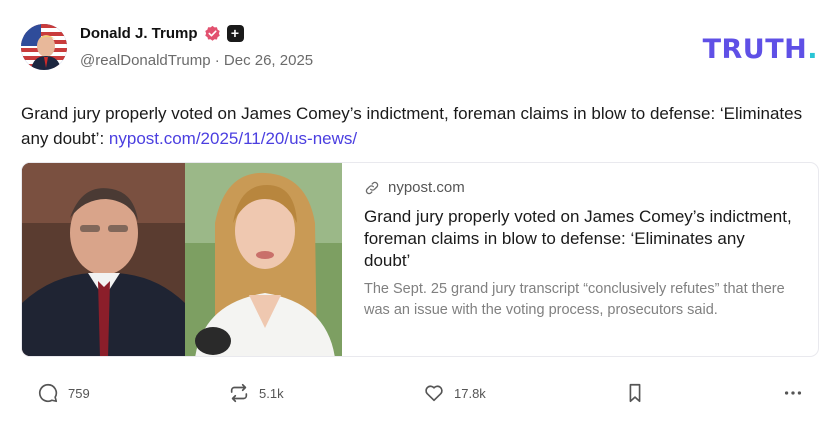 The width and height of the screenshot is (840, 431). Describe the element at coordinates (434, 393) in the screenshot. I see `heart-icon` at that location.